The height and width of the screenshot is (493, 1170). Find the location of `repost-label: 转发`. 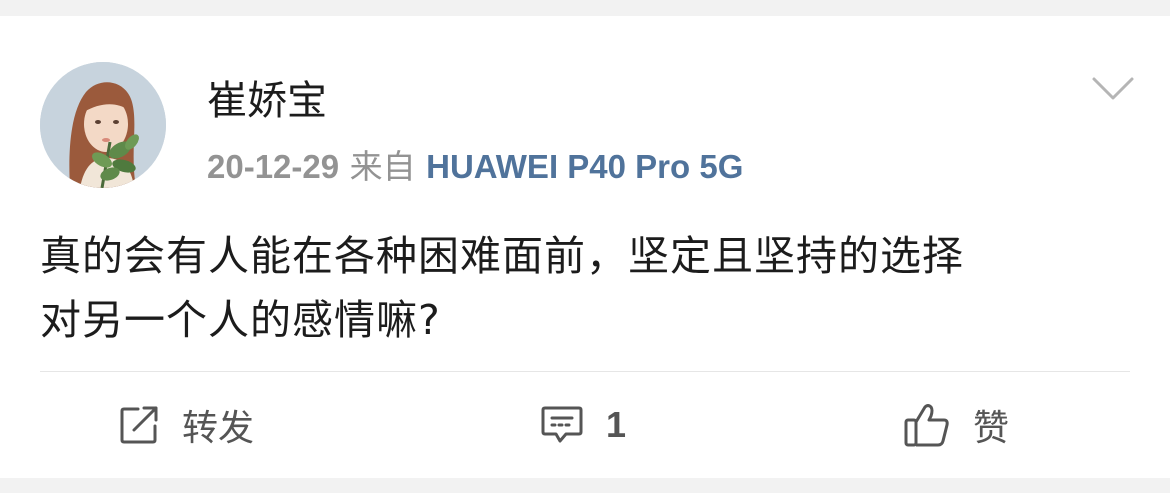

repost-label: 转发 is located at coordinates (218, 428).